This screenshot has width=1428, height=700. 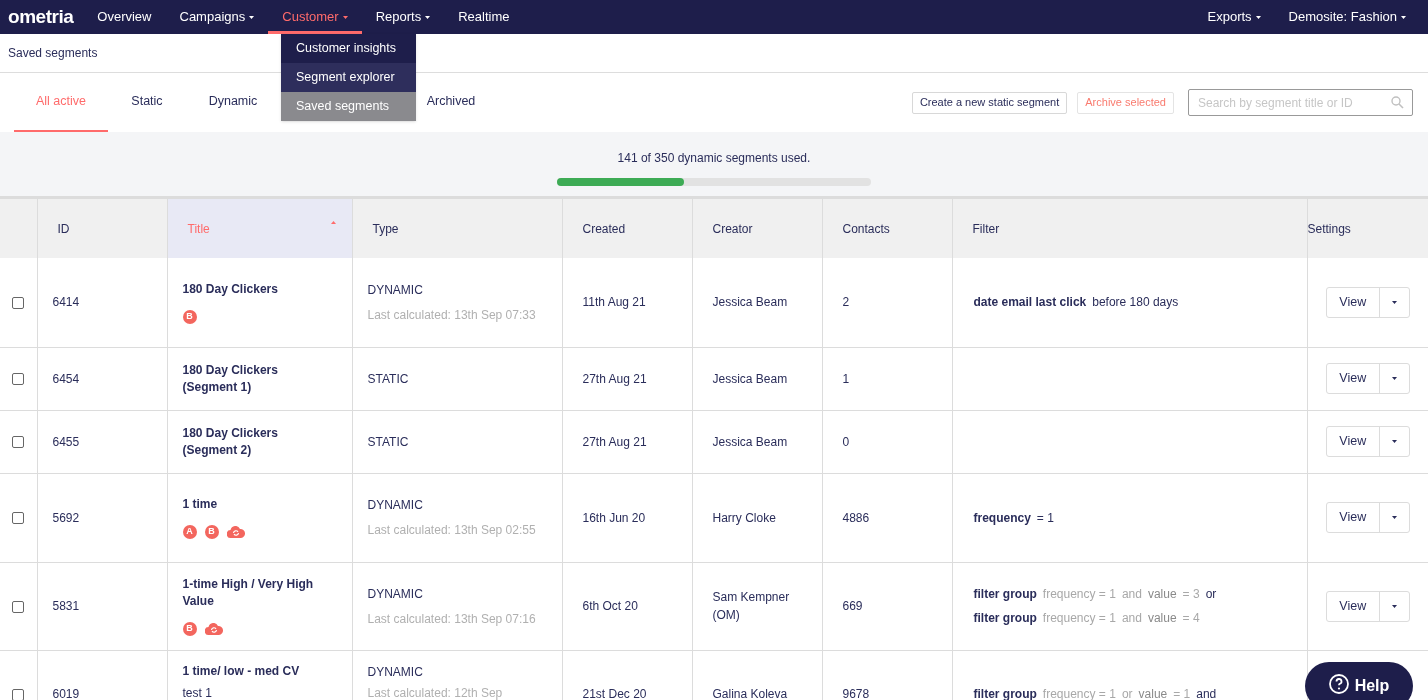 I want to click on nav-link: Reports, so click(x=403, y=17).